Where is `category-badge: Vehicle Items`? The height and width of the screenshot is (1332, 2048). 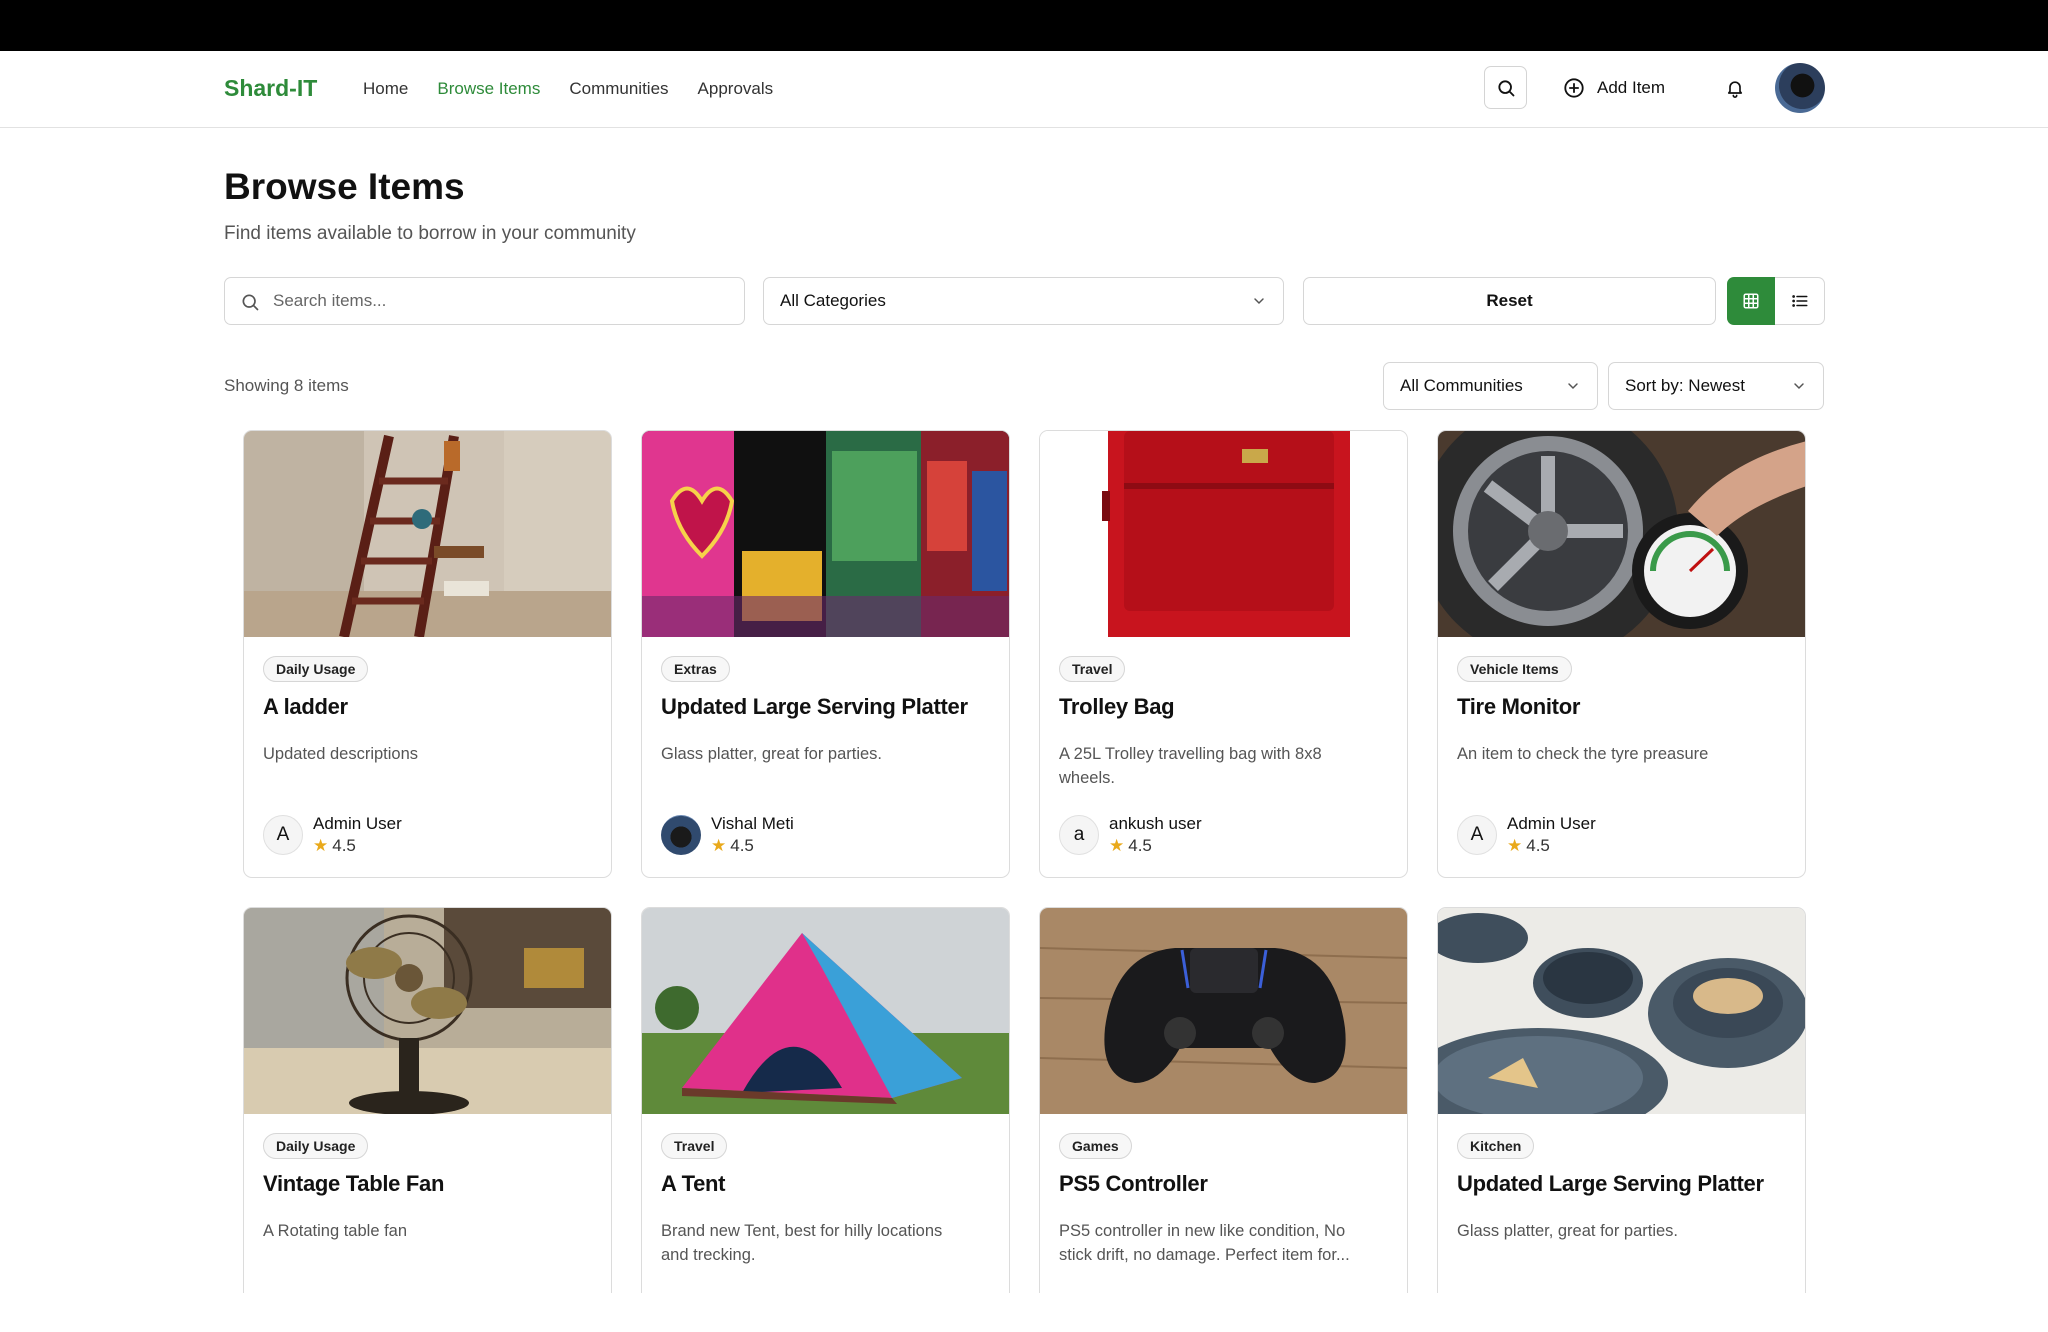
category-badge: Vehicle Items is located at coordinates (1514, 669).